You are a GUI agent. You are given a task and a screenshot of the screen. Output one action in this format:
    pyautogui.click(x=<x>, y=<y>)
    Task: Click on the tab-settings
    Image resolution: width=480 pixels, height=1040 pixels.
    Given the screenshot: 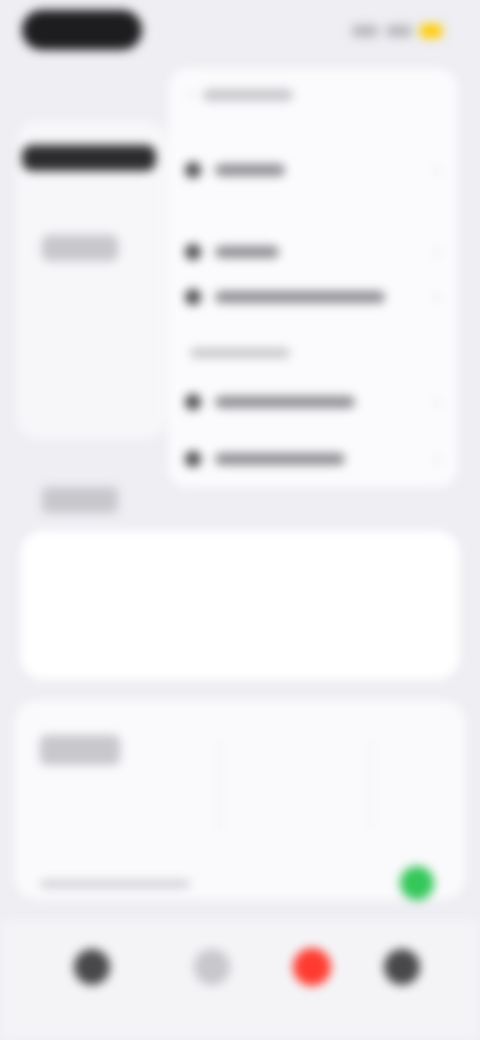 What is the action you would take?
    pyautogui.click(x=402, y=967)
    